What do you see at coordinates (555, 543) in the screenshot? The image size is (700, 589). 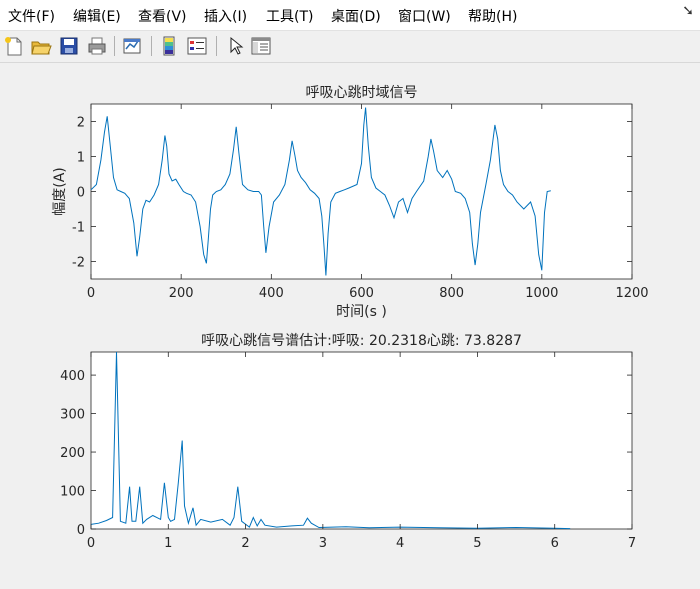 I see `spectrum-x-tick-label: 6` at bounding box center [555, 543].